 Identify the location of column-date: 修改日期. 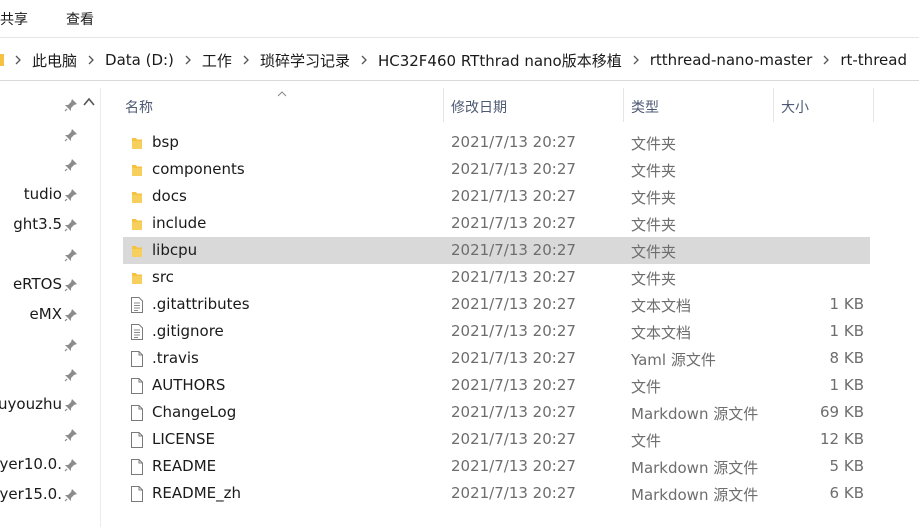
(479, 107).